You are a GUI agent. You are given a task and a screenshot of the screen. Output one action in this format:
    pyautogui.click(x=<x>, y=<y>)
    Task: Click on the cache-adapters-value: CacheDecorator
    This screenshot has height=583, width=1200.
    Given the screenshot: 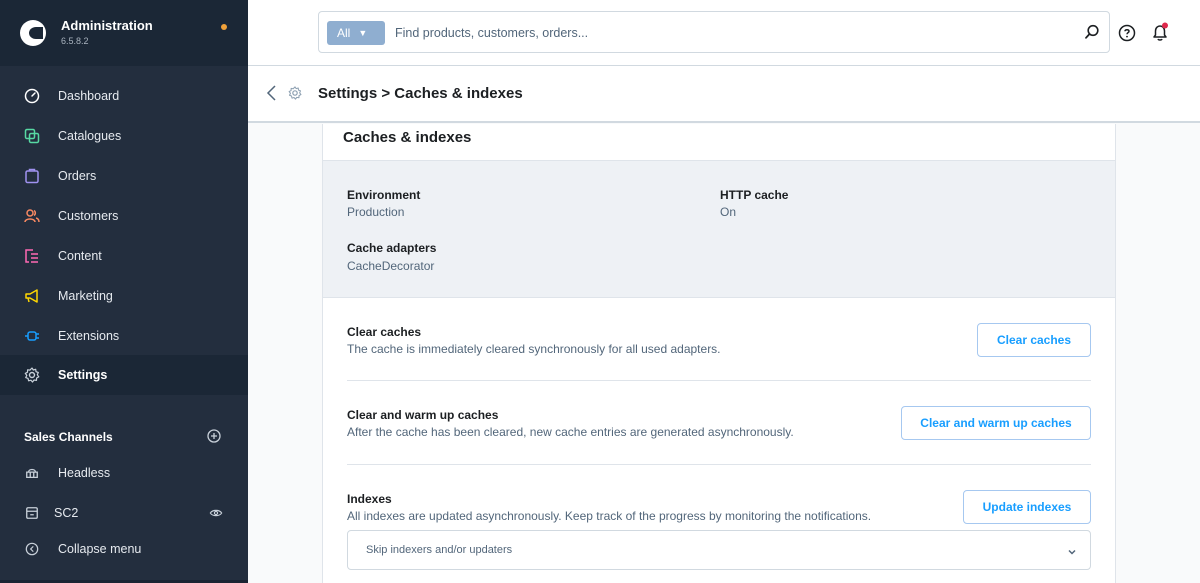 What is the action you would take?
    pyautogui.click(x=391, y=266)
    